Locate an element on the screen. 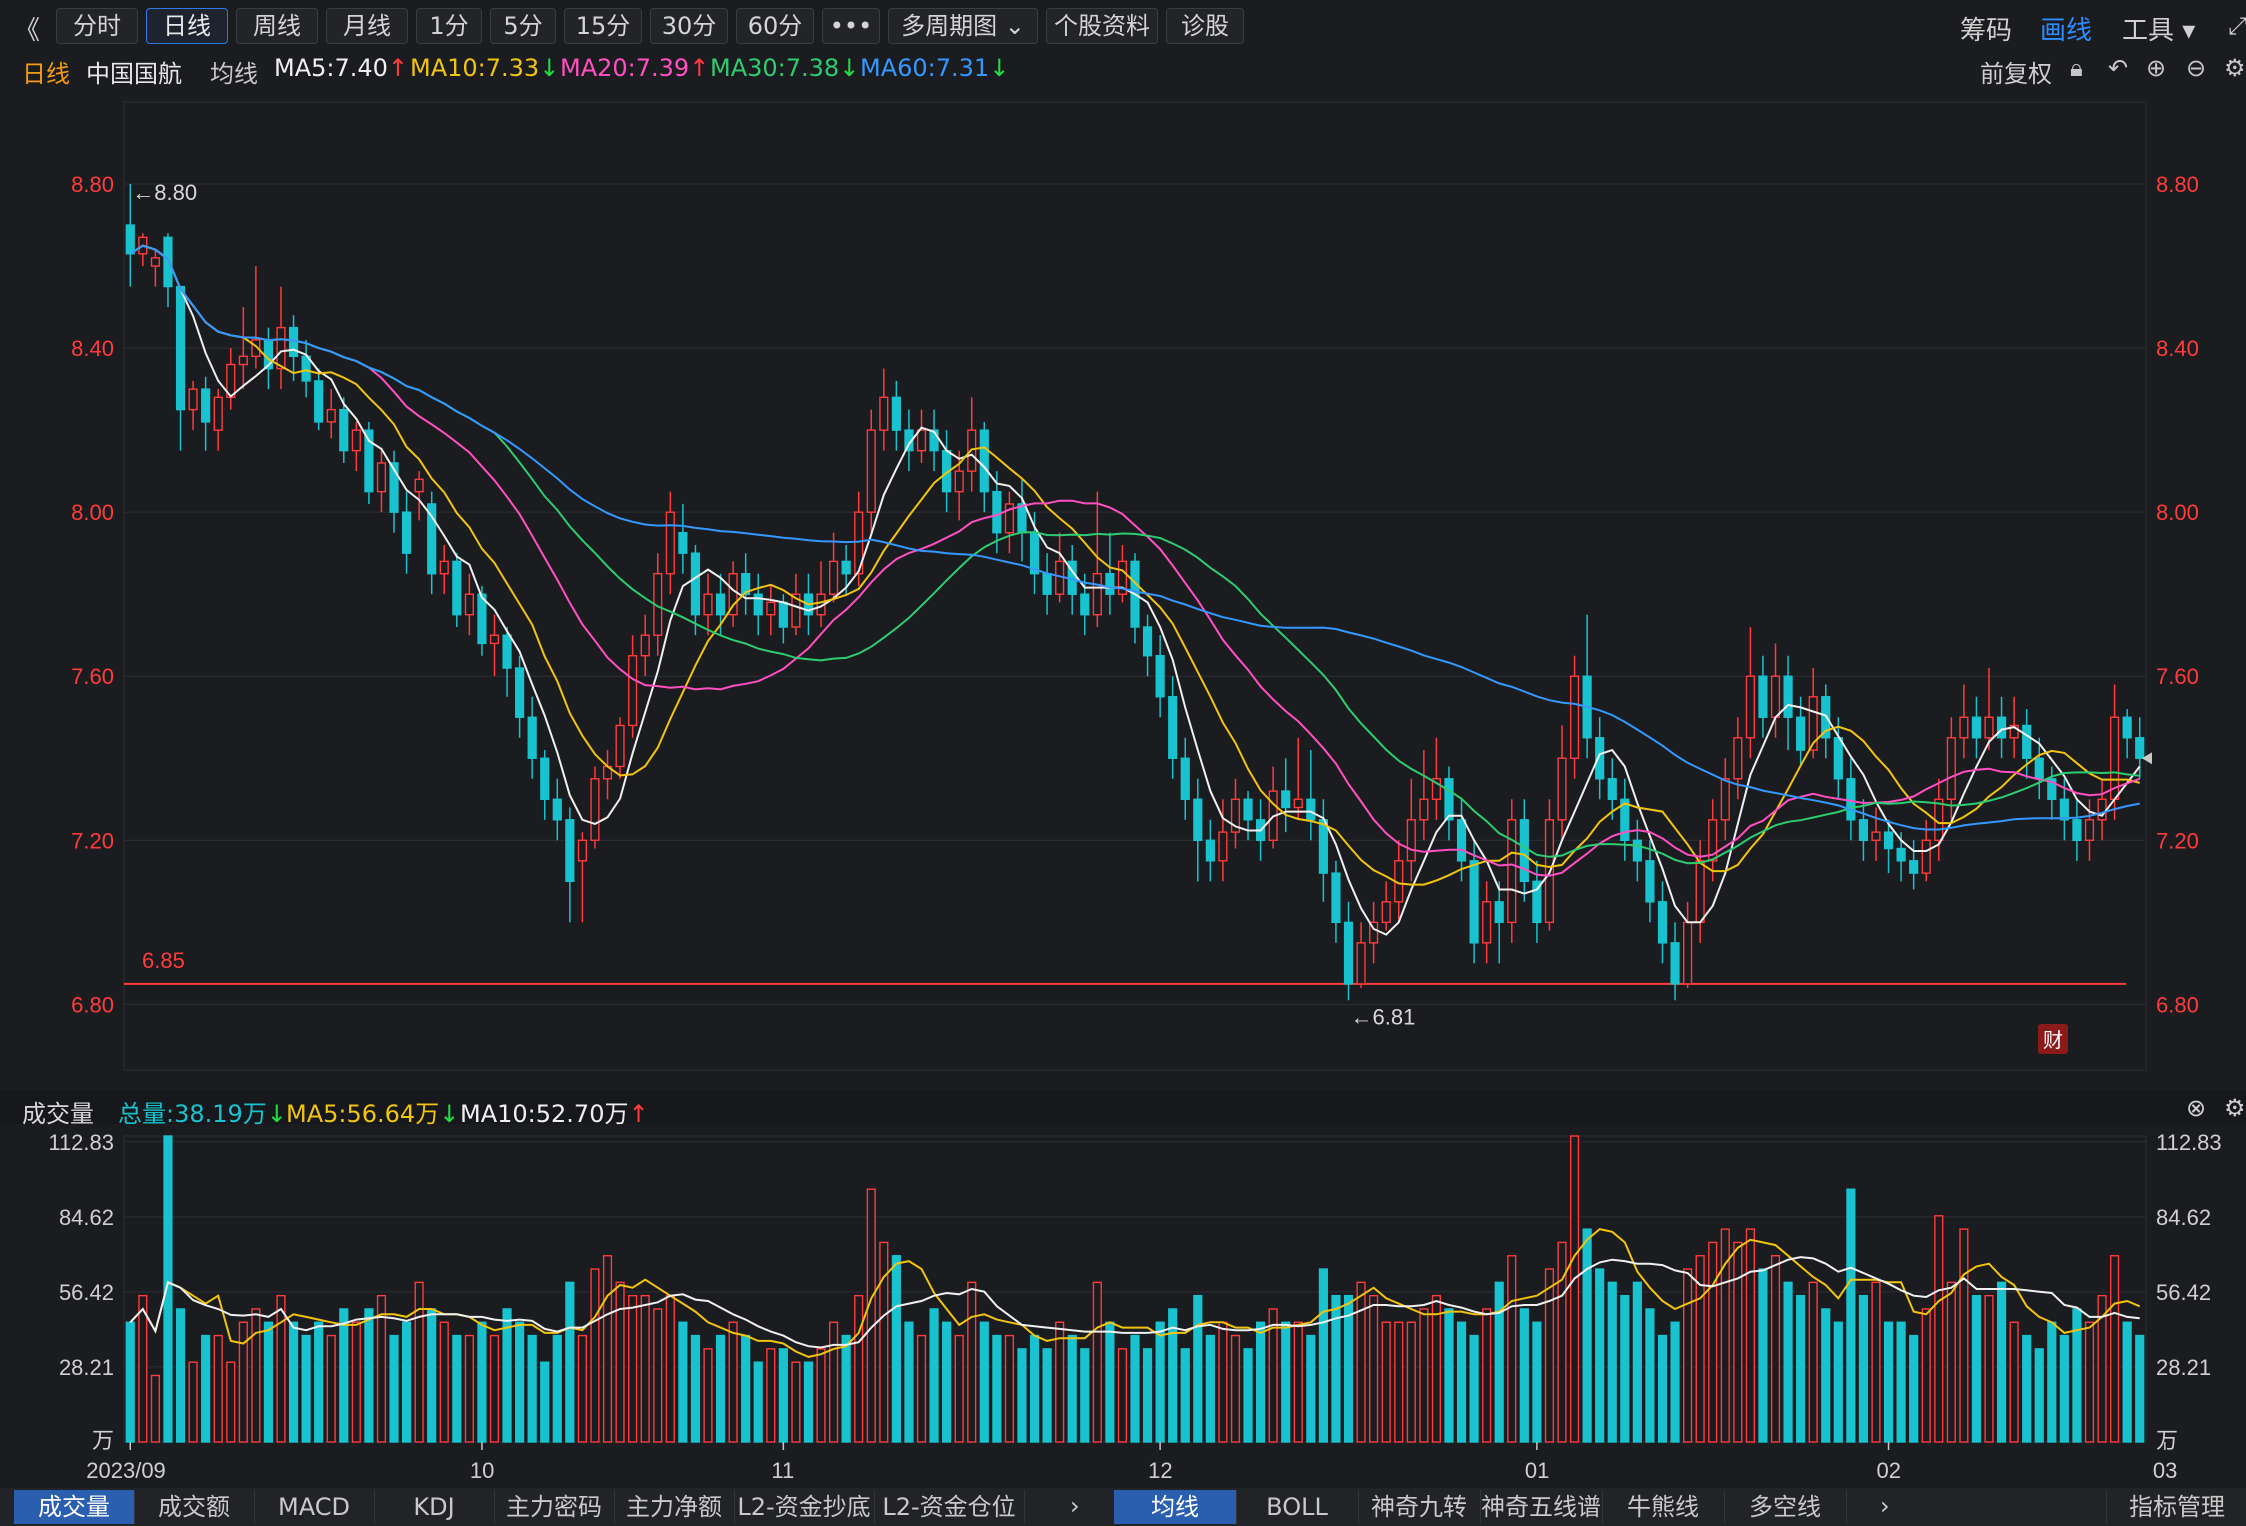 This screenshot has height=1526, width=2246. period-tab-2: 周线 is located at coordinates (277, 26).